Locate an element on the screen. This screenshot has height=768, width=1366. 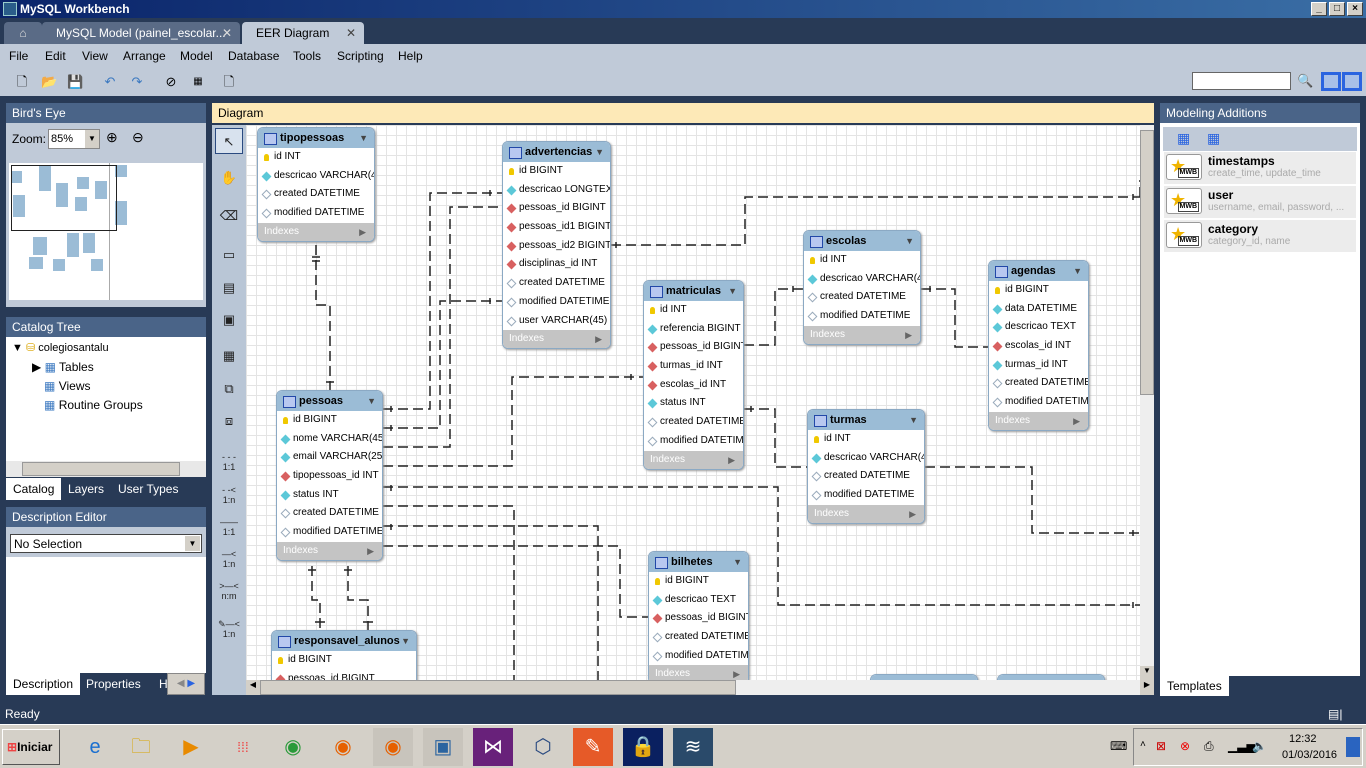
template-timestamps: ★ MWB timestamps create_time, update_time is located at coordinates (1260, 168).